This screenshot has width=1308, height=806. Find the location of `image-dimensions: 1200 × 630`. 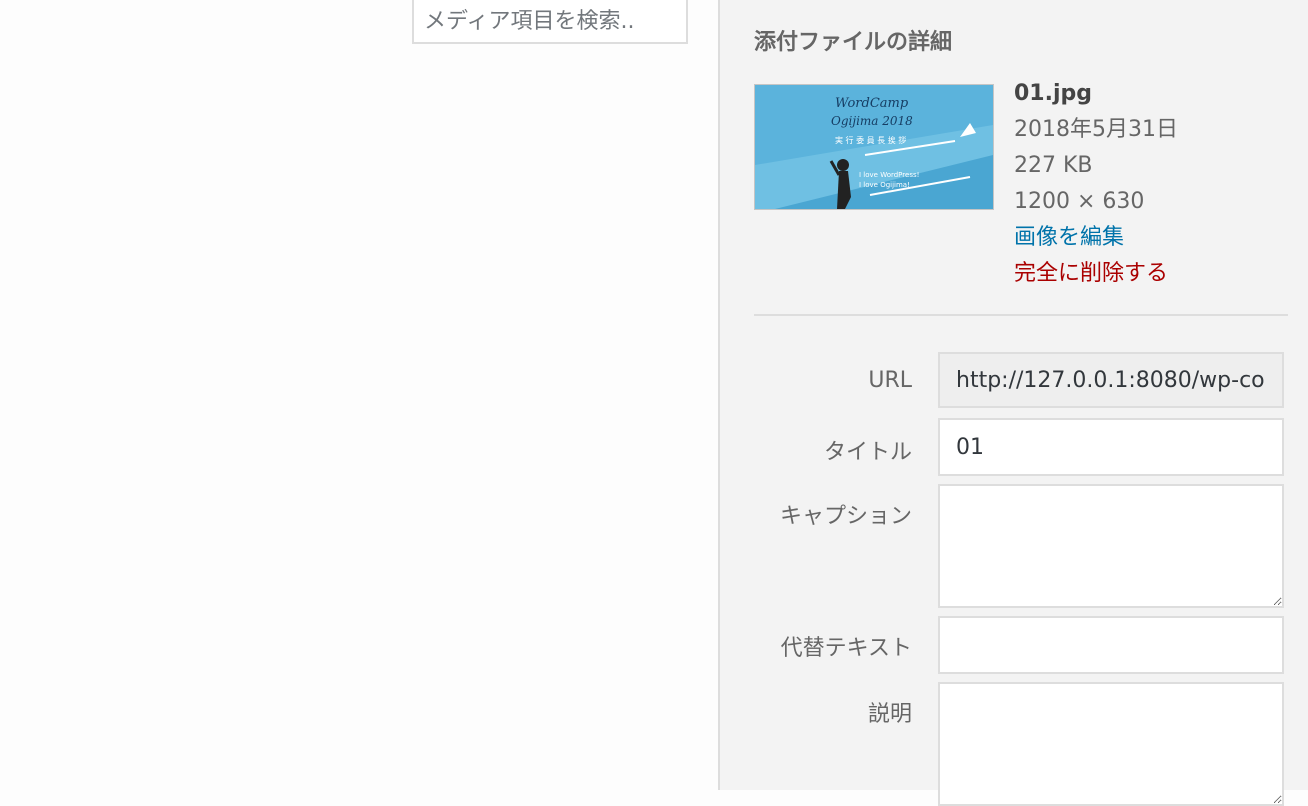

image-dimensions: 1200 × 630 is located at coordinates (1079, 201).